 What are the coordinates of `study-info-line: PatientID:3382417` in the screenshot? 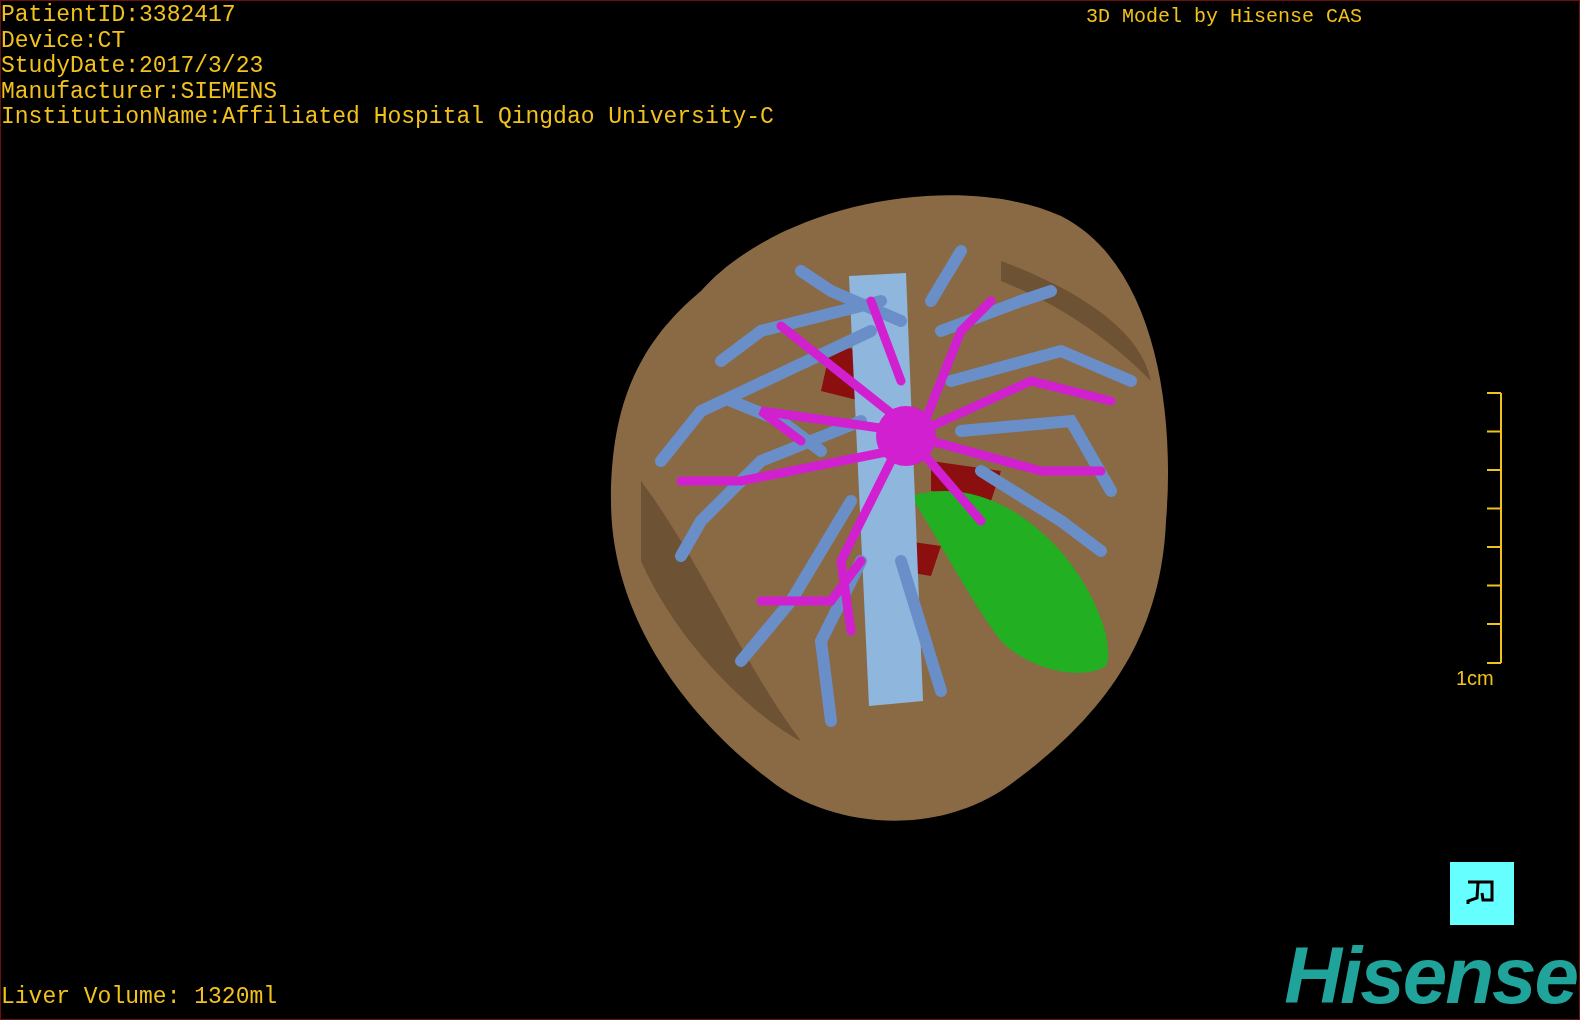 It's located at (119, 16).